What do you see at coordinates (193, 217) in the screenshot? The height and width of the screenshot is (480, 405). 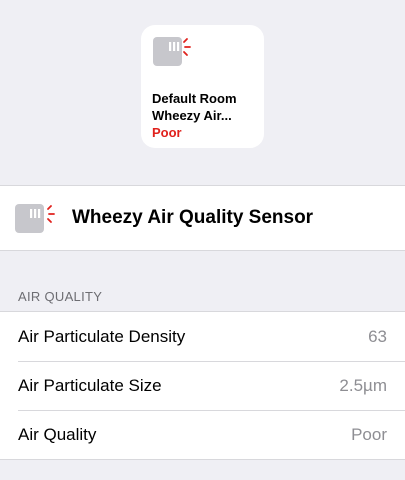 I see `accessory-name: Wheezy Air Quality Sensor` at bounding box center [193, 217].